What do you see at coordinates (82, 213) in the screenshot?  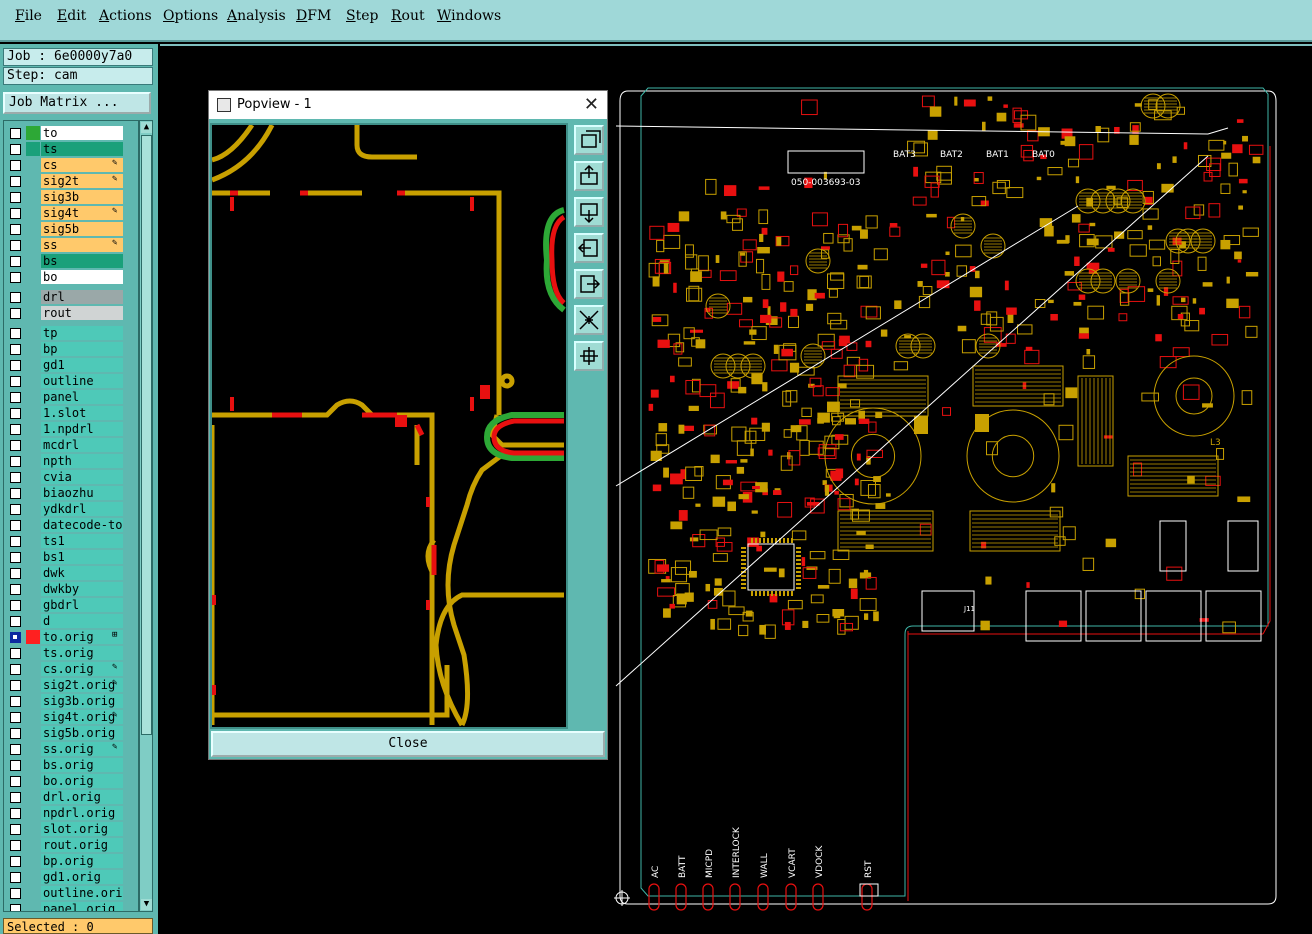 I see `layer-name: sig4t` at bounding box center [82, 213].